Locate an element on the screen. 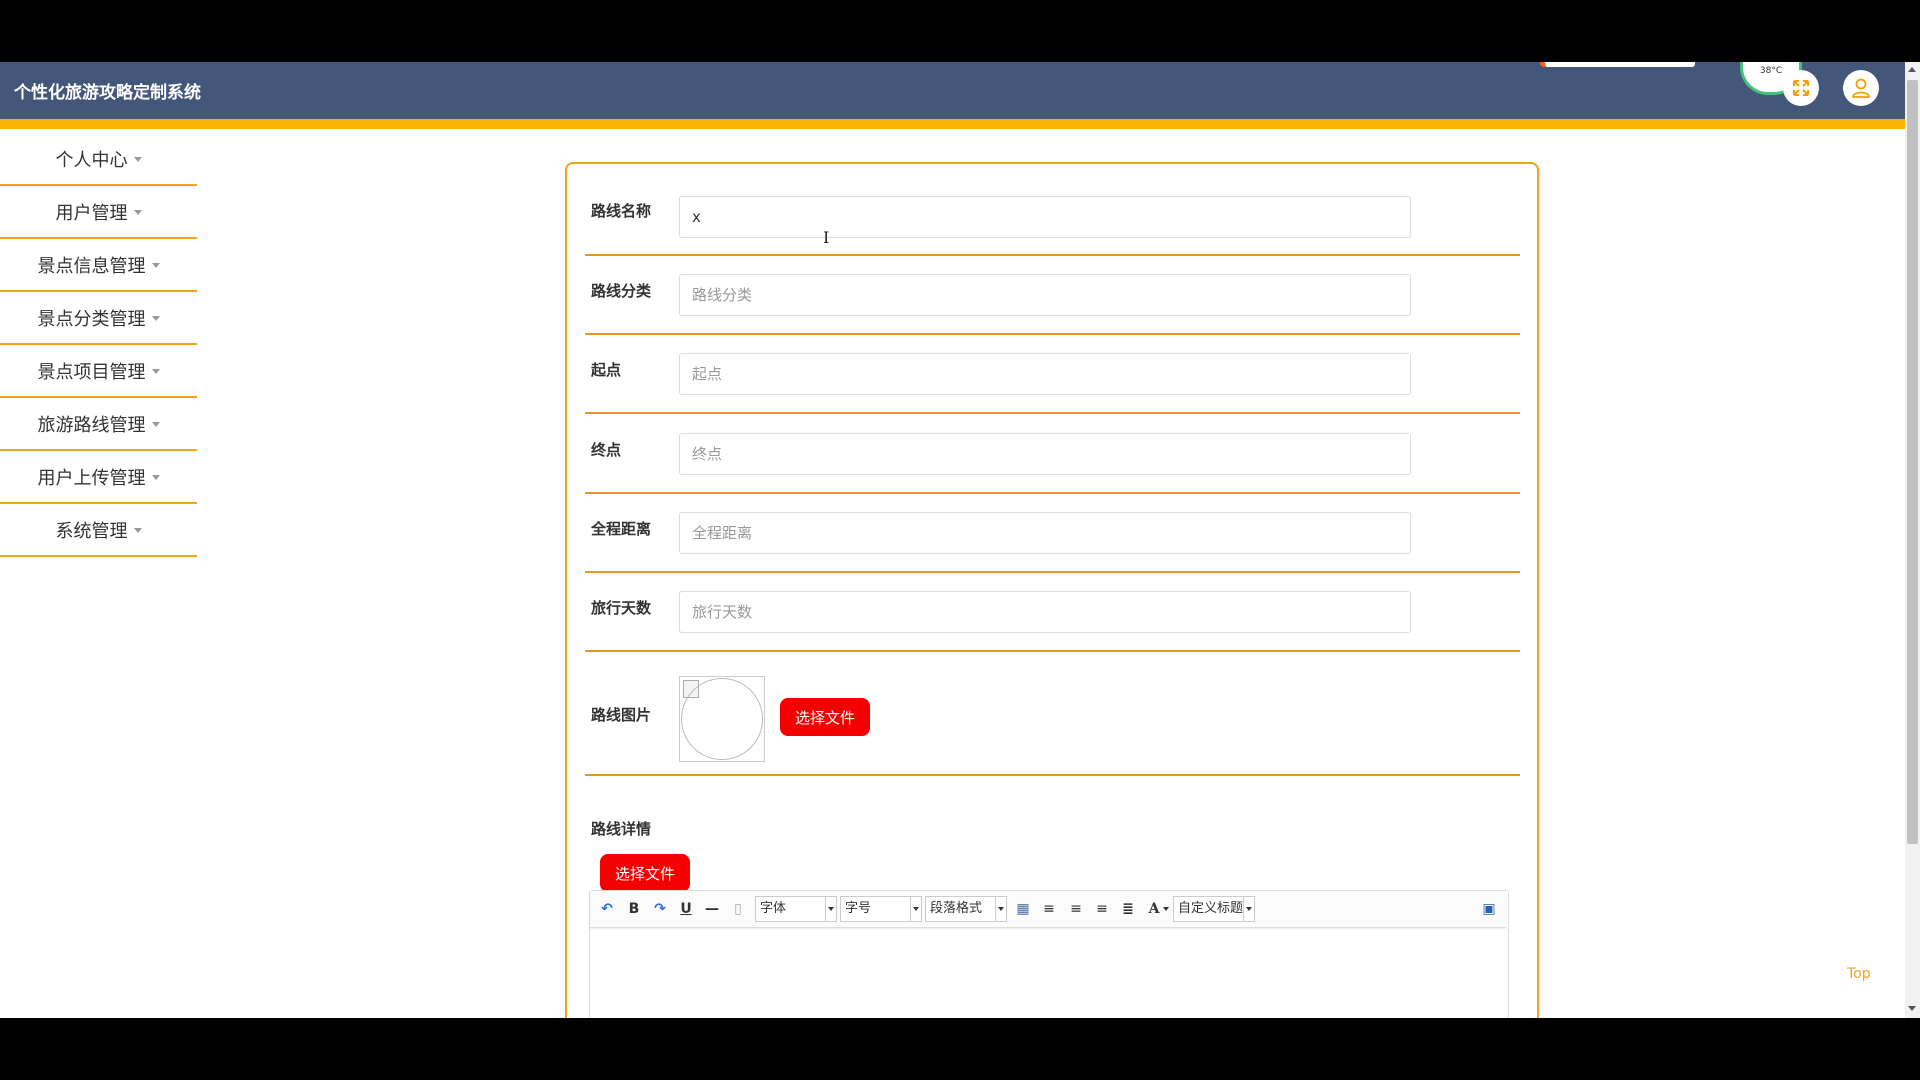  underline-icon: U is located at coordinates (686, 909).